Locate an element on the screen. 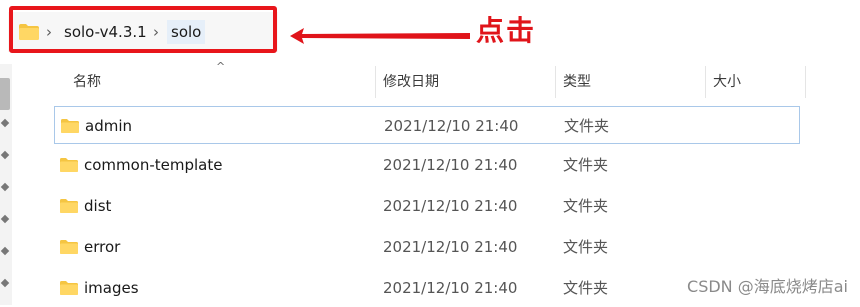 This screenshot has height=307, width=860. annotation-arrow is located at coordinates (380, 36).